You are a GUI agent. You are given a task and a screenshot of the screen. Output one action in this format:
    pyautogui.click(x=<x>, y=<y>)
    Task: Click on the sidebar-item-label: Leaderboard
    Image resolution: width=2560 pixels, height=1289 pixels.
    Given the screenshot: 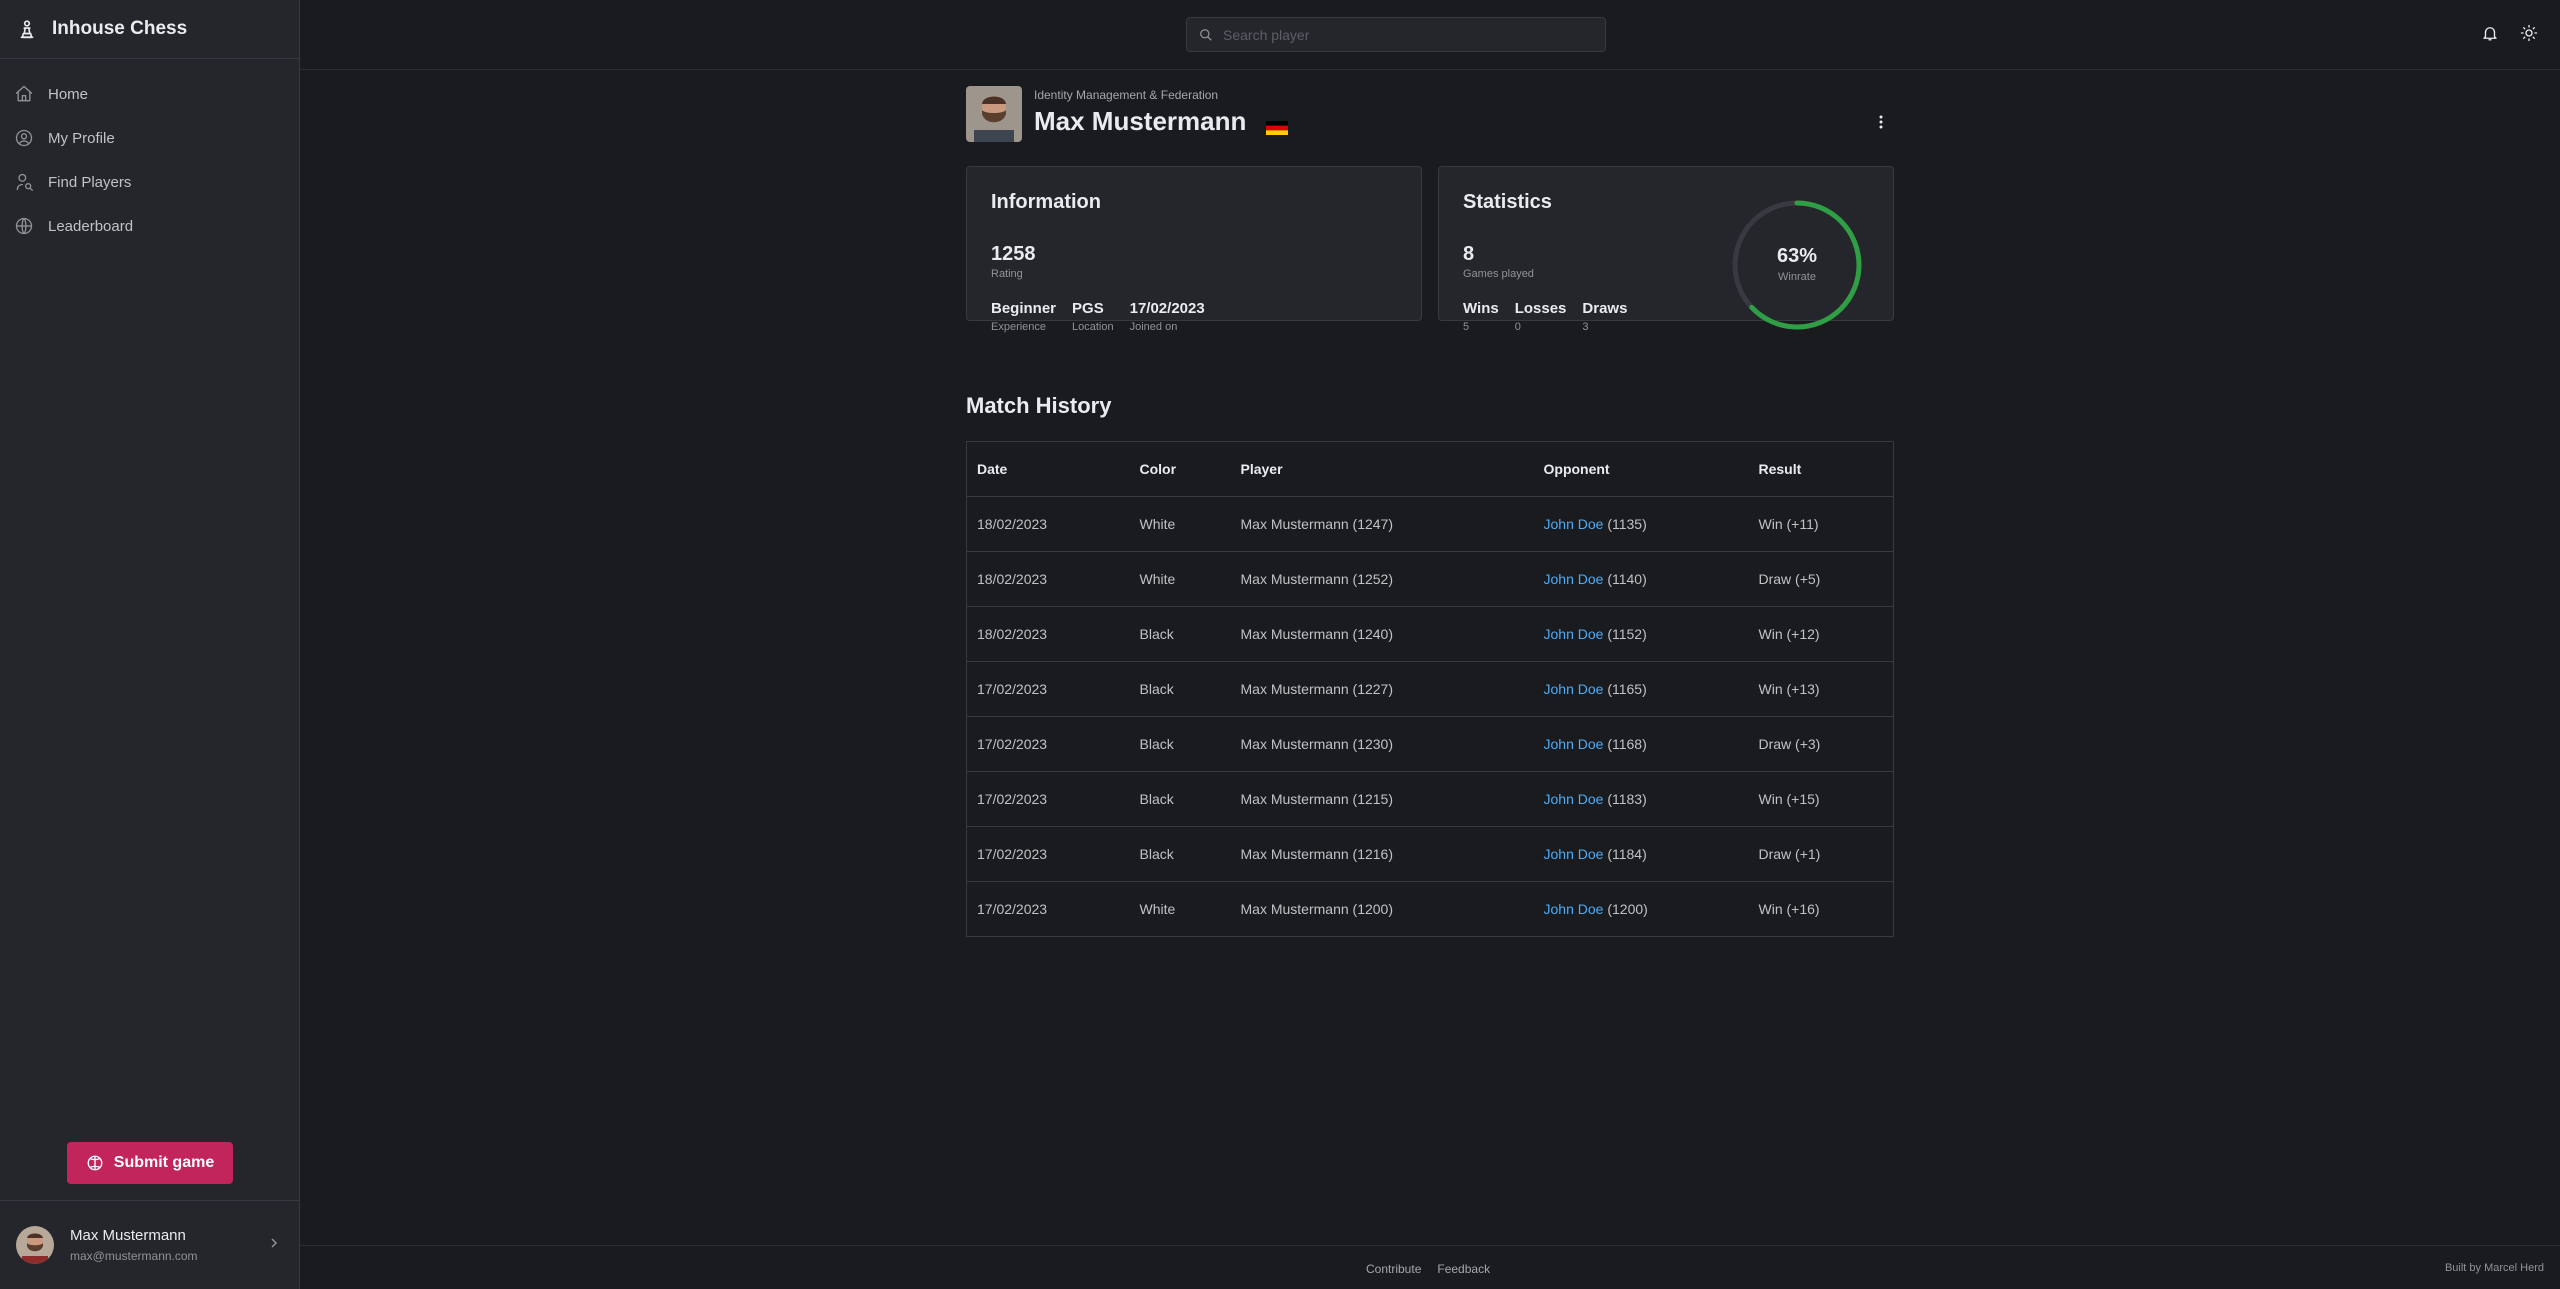 What is the action you would take?
    pyautogui.click(x=91, y=226)
    